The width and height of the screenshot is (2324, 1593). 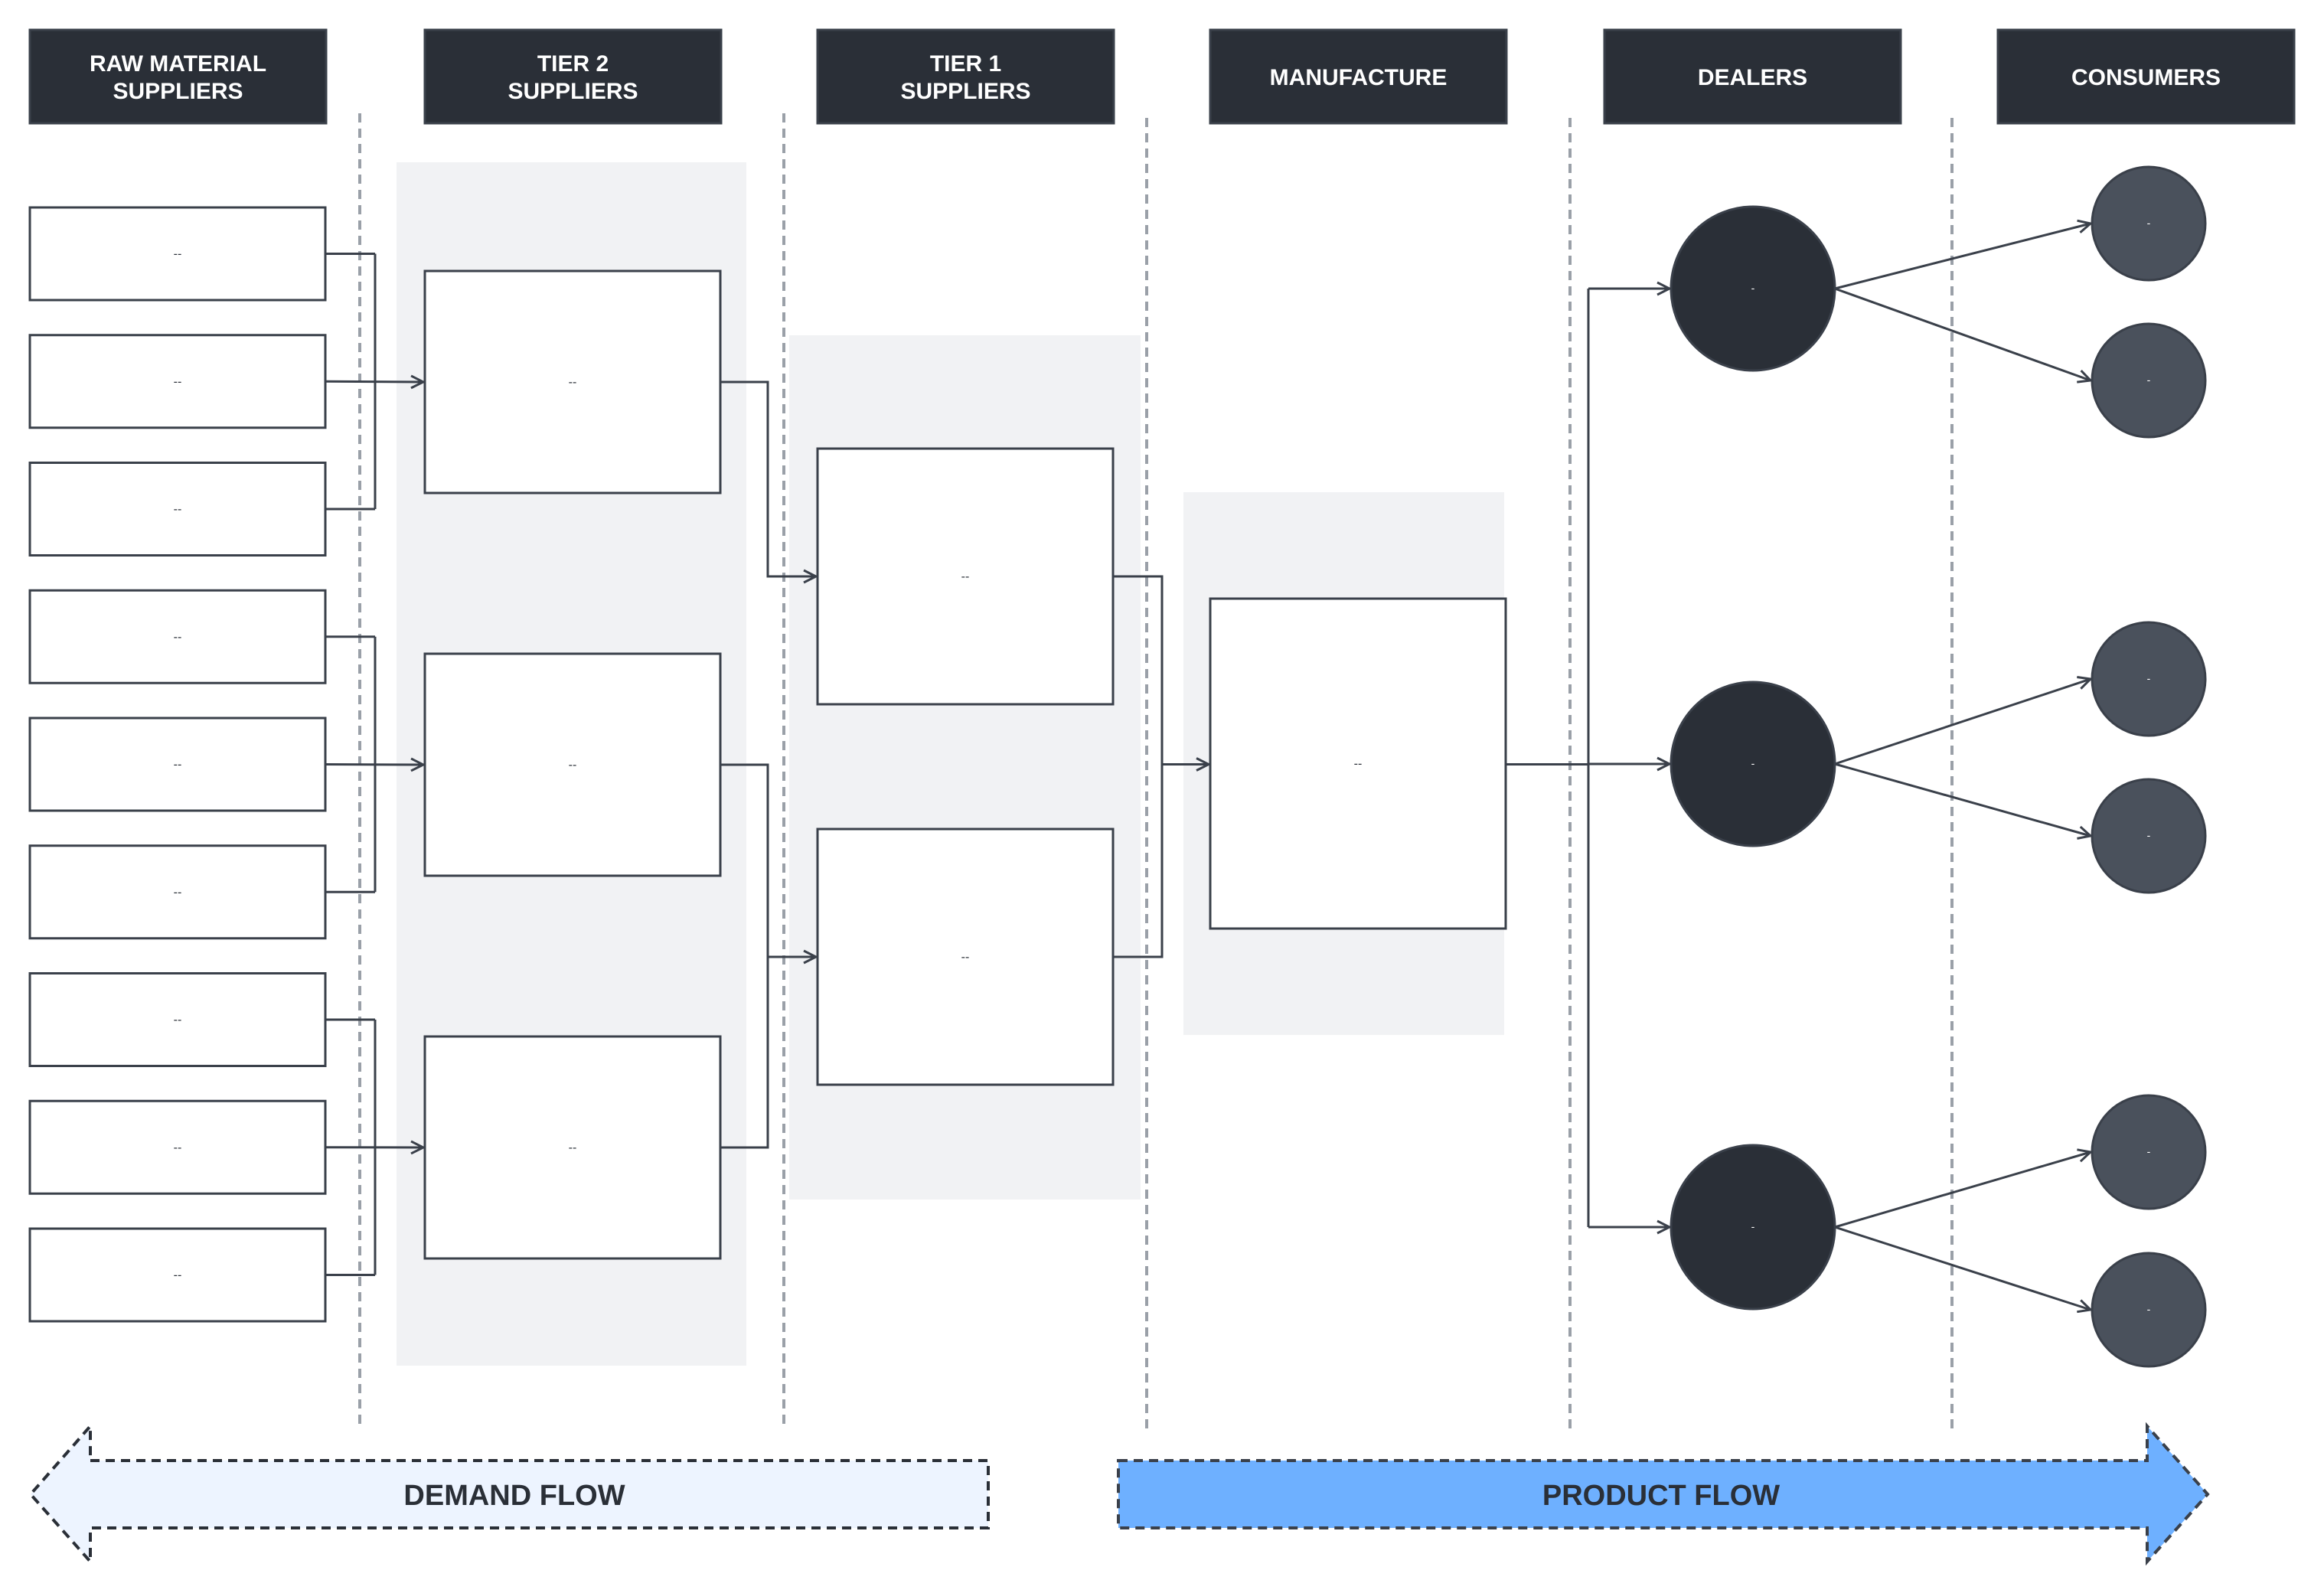 I want to click on header-label: DEALERS, so click(x=1752, y=77).